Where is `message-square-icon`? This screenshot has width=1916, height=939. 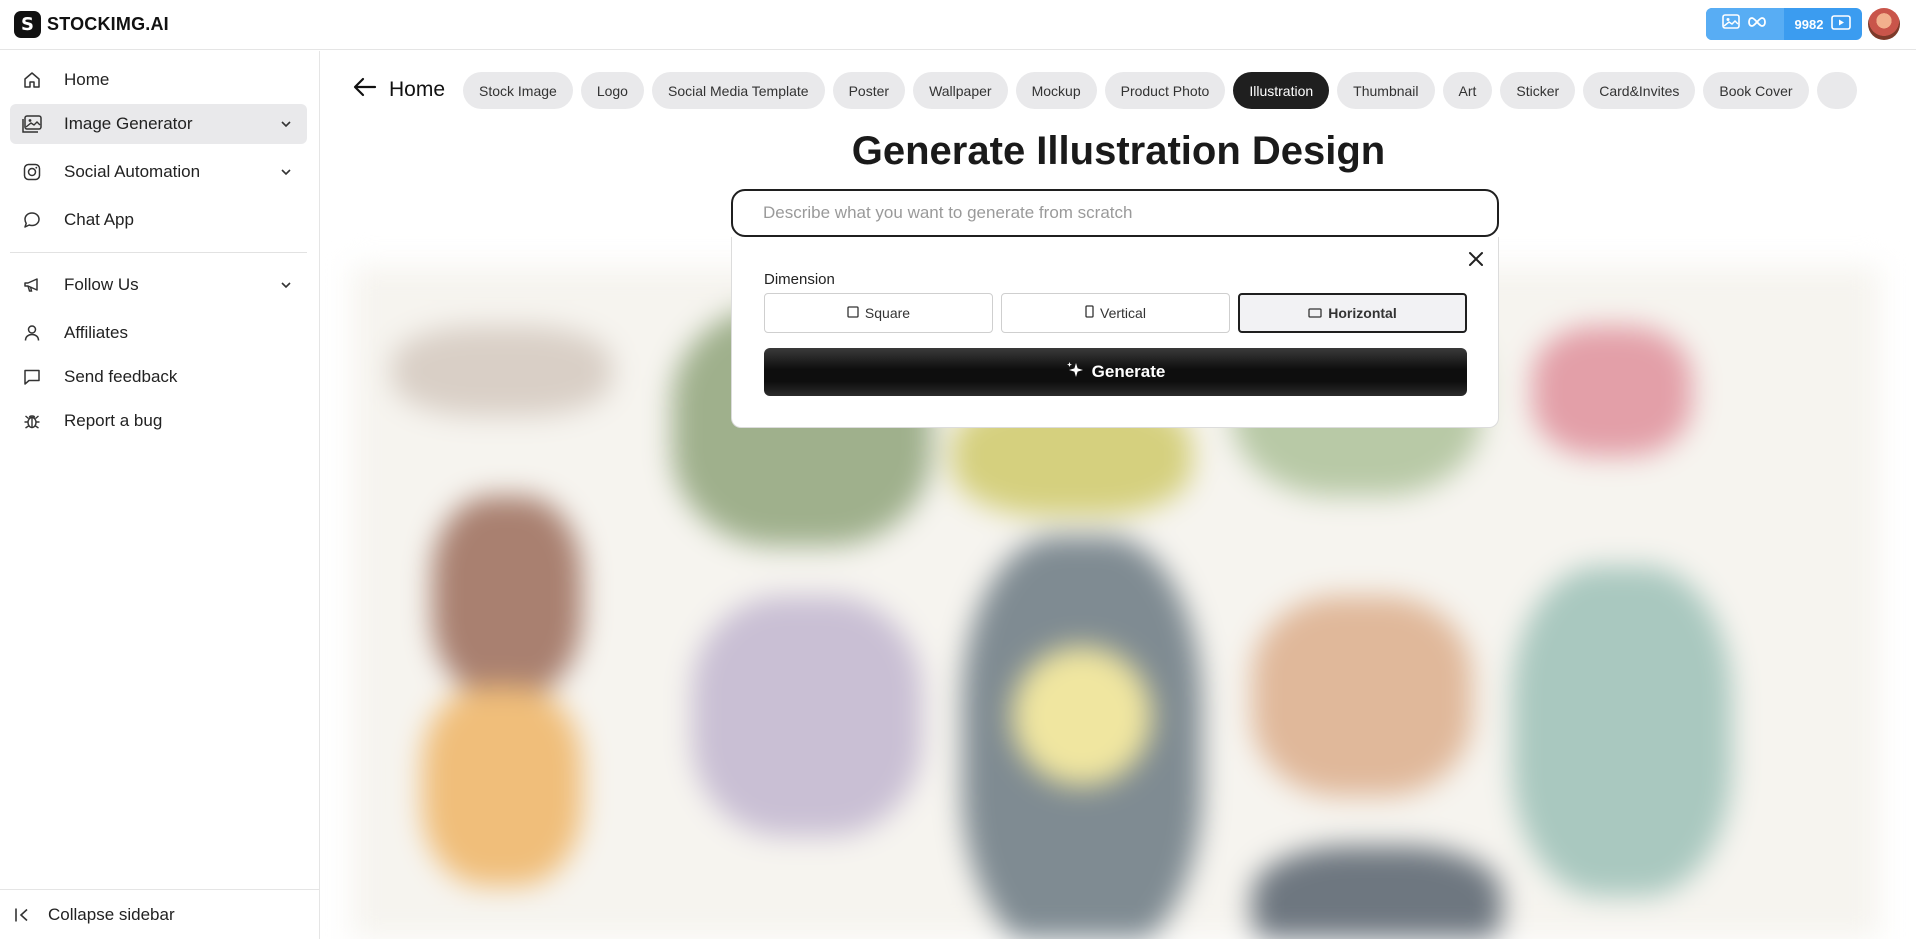
message-square-icon is located at coordinates (32, 377).